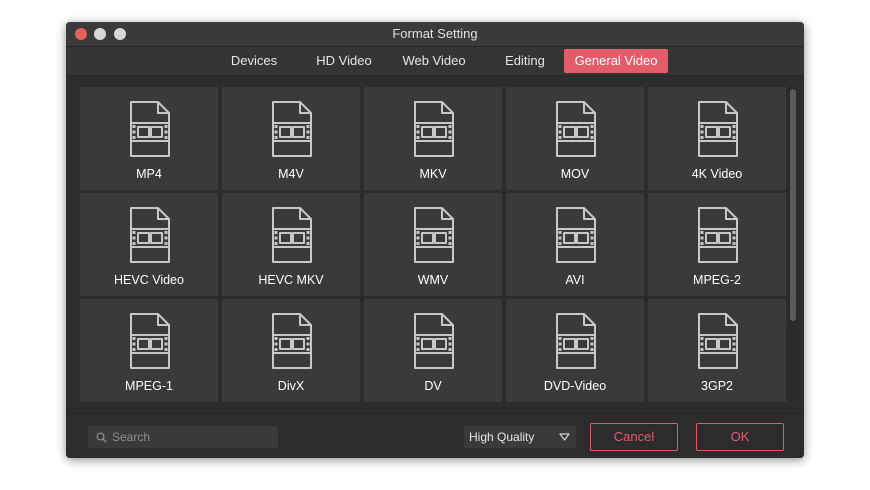 The width and height of the screenshot is (870, 490). I want to click on cancel-button: Cancel, so click(634, 437).